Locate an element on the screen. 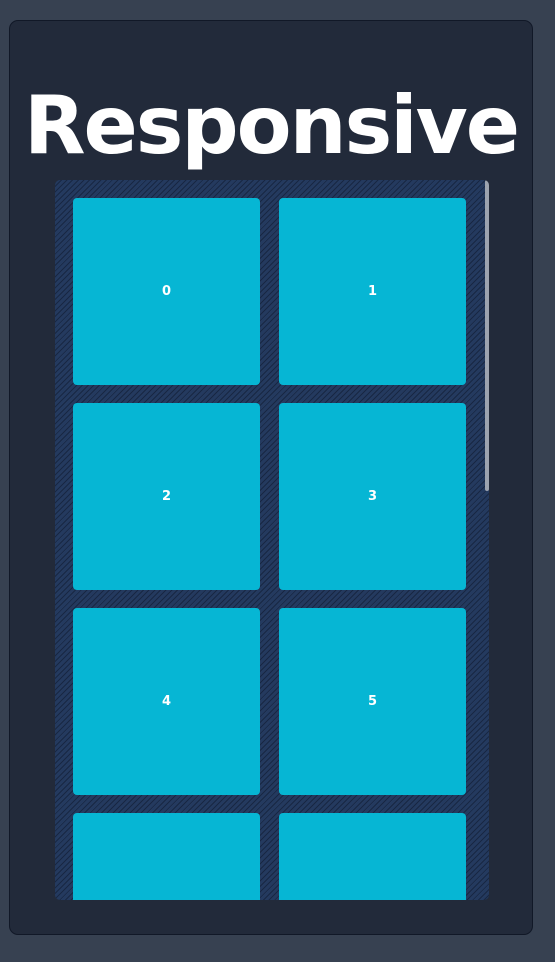  vertical-scrollbar is located at coordinates (487, 540).